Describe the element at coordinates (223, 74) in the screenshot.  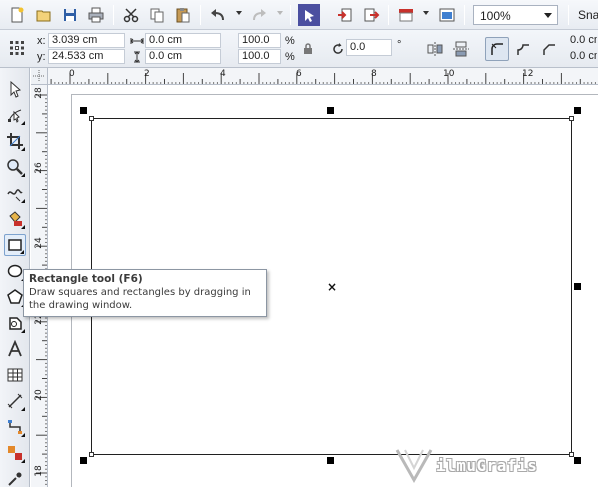
I see `ruler-label: 4` at that location.